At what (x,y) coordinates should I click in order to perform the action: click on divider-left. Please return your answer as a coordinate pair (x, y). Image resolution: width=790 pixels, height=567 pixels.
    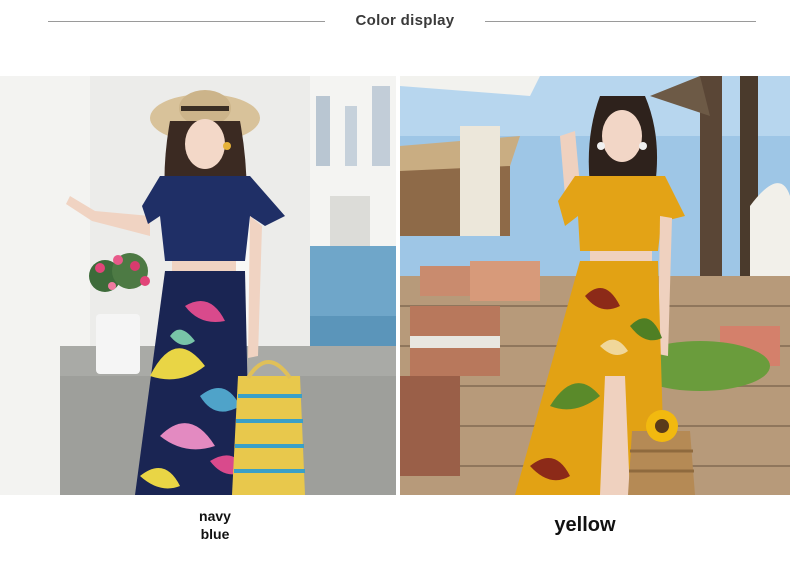
    Looking at the image, I should click on (186, 21).